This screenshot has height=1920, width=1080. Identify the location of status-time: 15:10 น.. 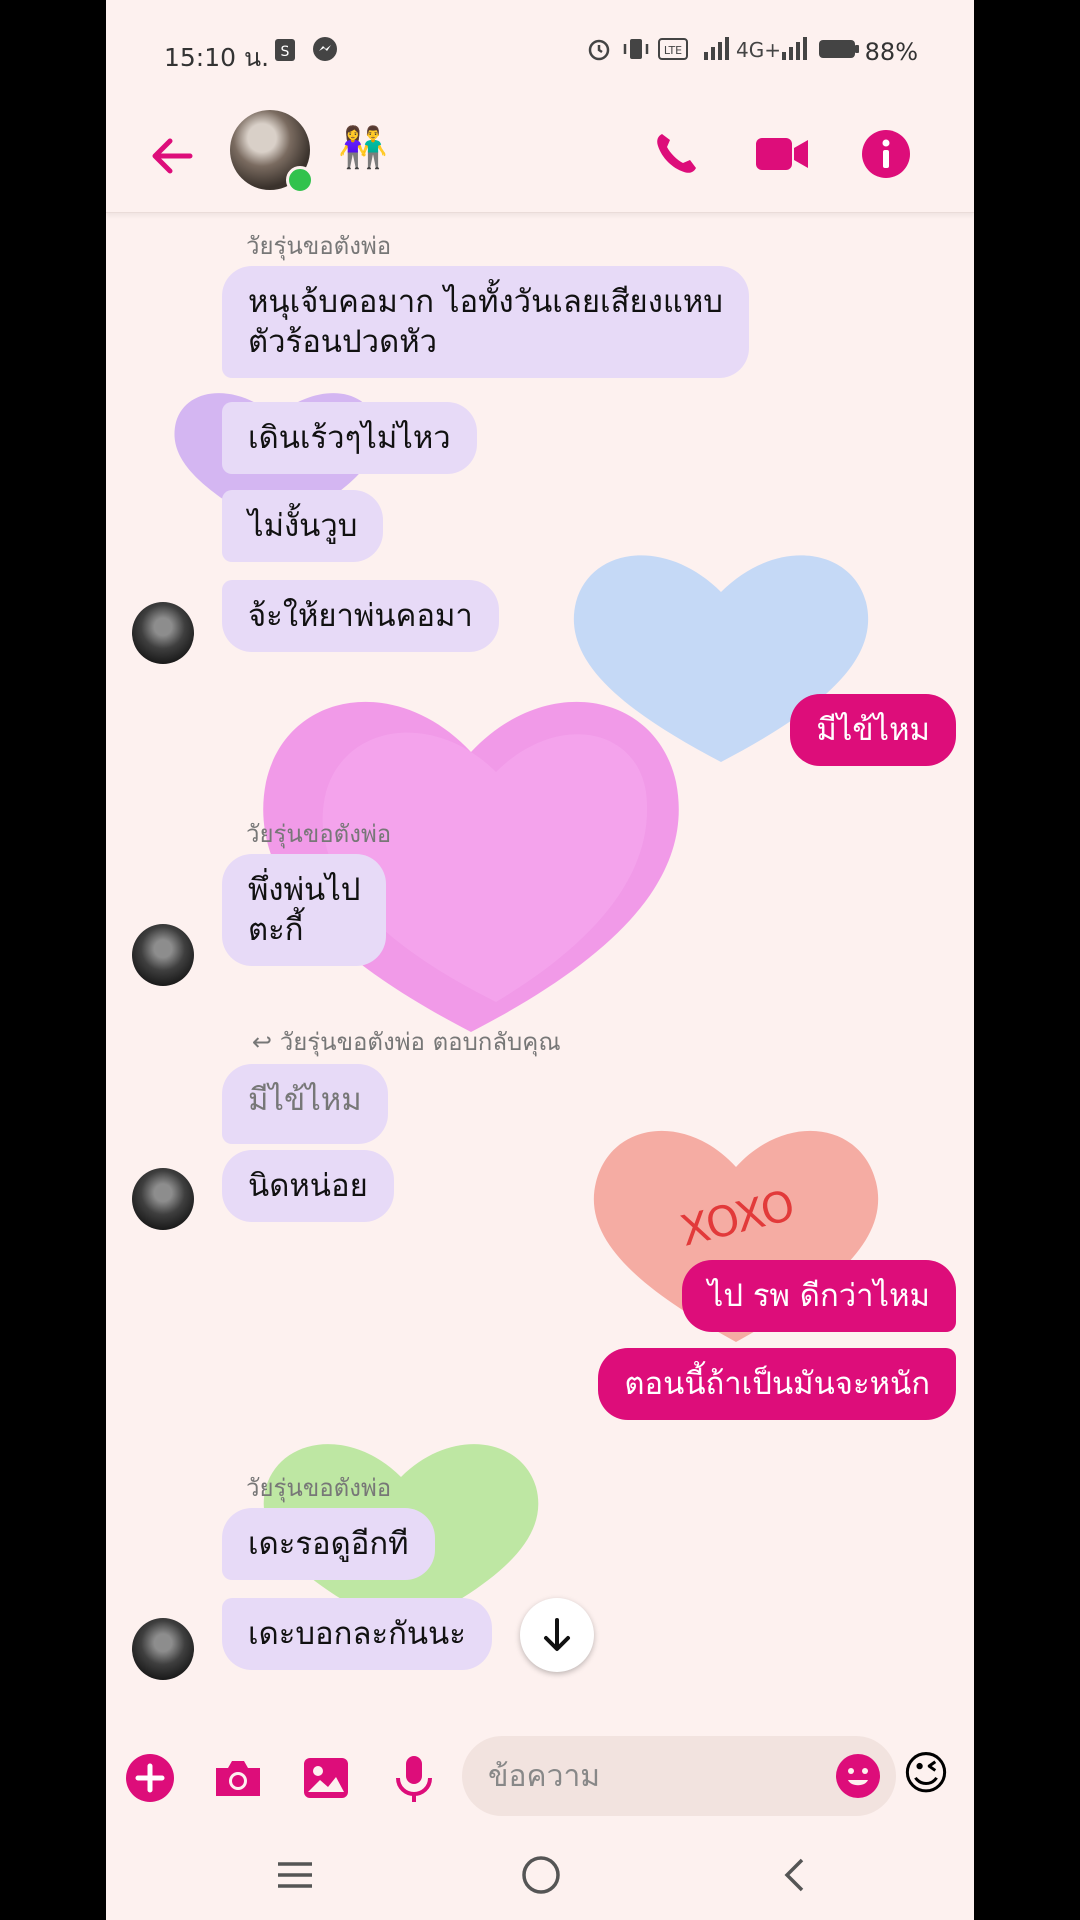
(217, 57).